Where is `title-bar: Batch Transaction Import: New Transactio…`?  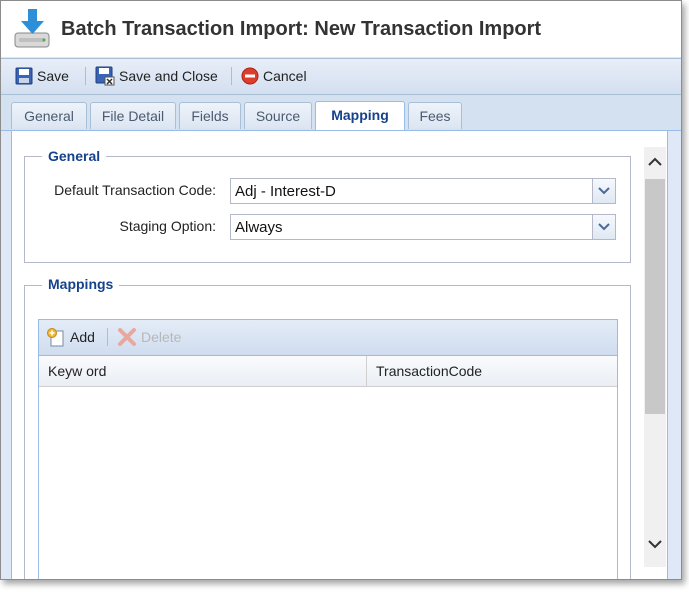 title-bar: Batch Transaction Import: New Transactio… is located at coordinates (341, 29).